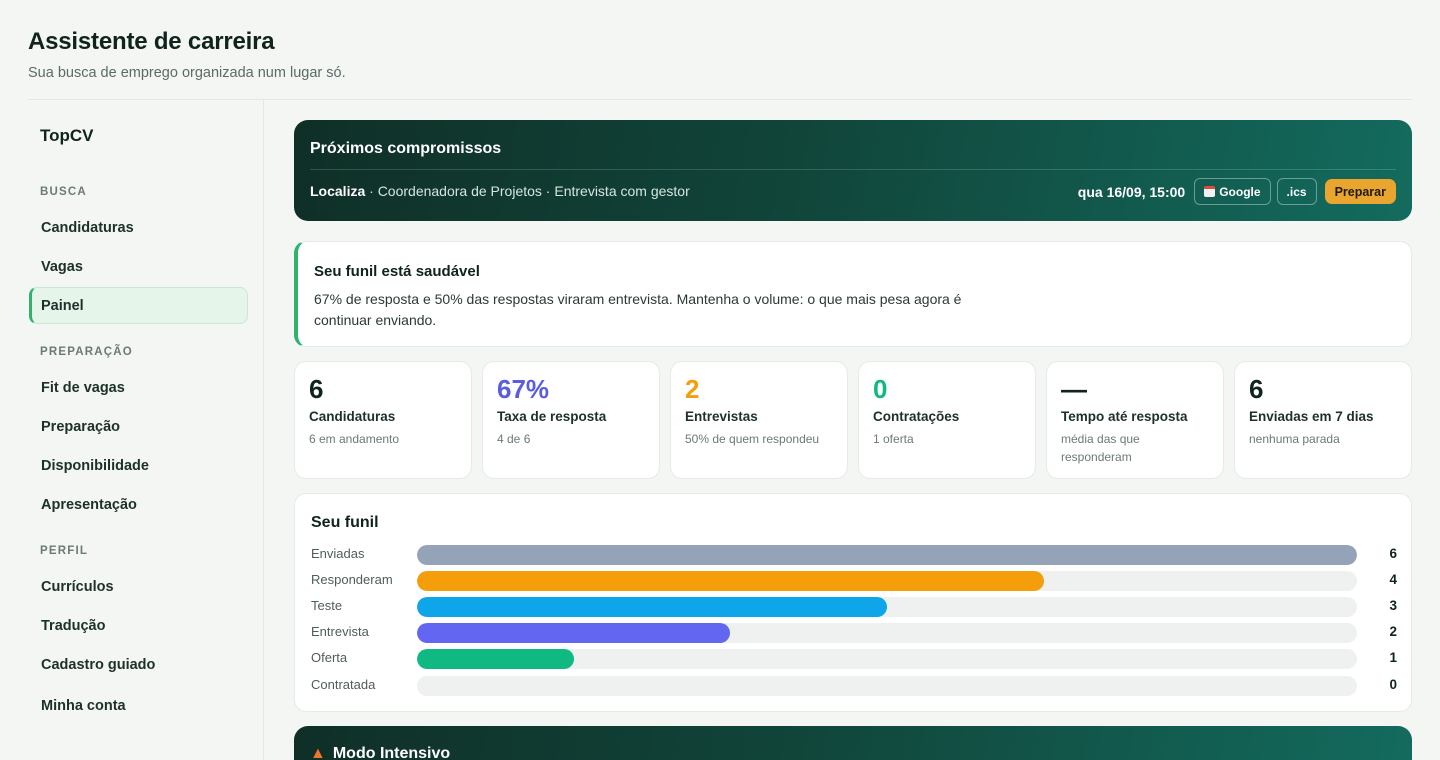  What do you see at coordinates (338, 553) in the screenshot?
I see `funnel-row-label: Enviadas` at bounding box center [338, 553].